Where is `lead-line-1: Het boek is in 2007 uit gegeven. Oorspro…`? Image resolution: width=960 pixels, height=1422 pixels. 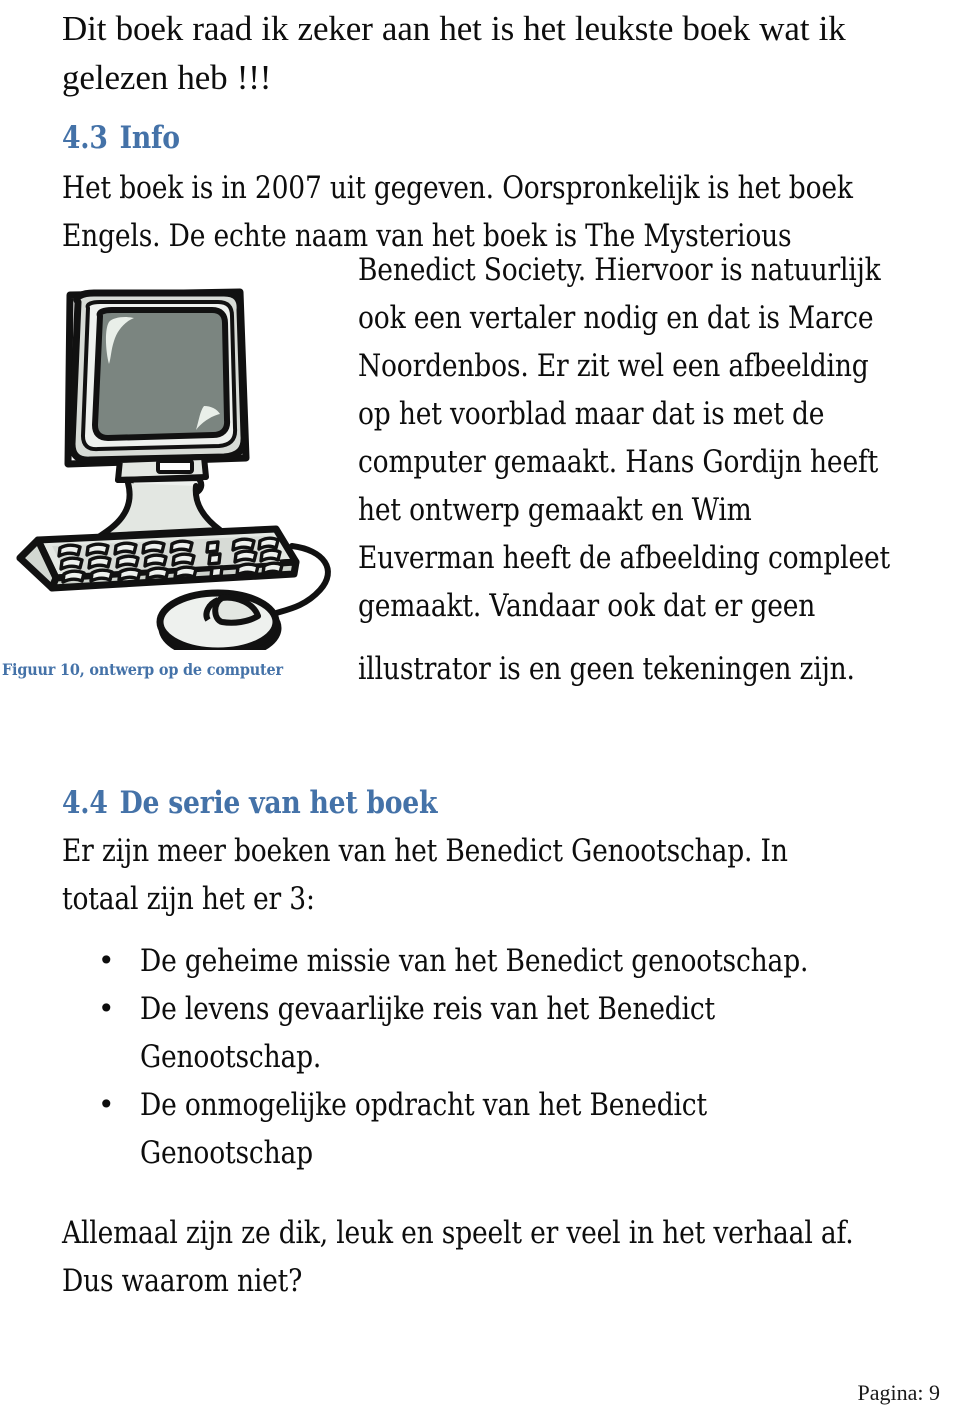
lead-line-1: Het boek is in 2007 uit gegeven. Oorspro… is located at coordinates (457, 188).